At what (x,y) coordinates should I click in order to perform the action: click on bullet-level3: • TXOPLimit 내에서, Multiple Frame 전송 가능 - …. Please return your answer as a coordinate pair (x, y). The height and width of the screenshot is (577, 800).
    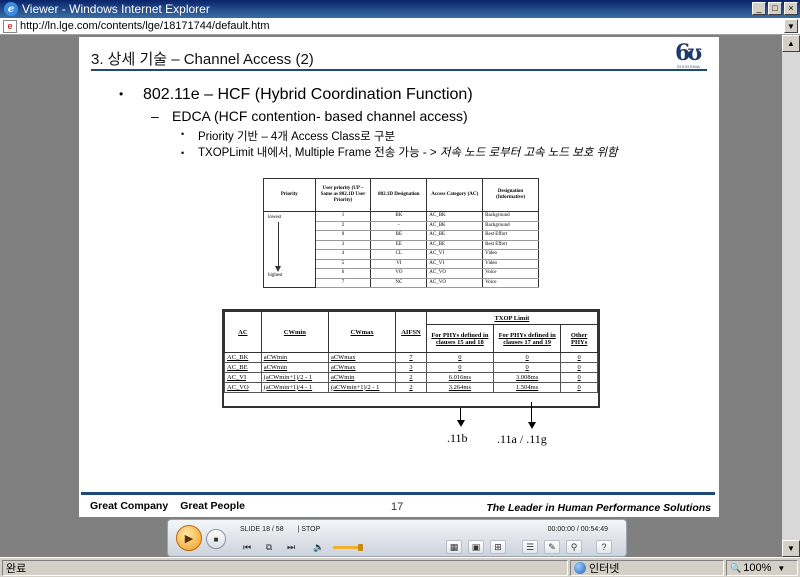
    Looking at the image, I should click on (431, 153).